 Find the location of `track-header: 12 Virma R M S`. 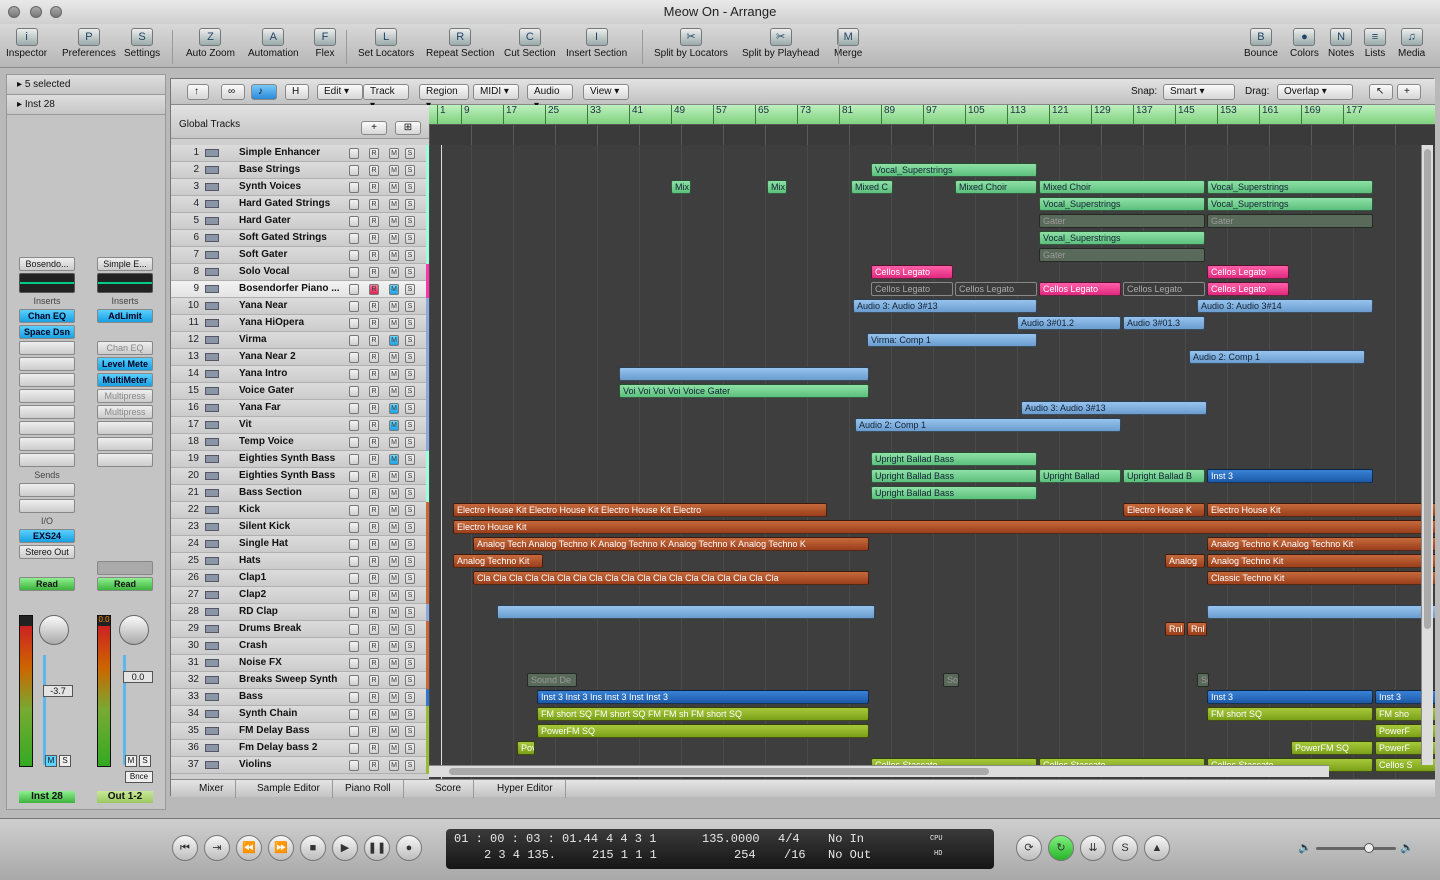

track-header: 12 Virma R M S is located at coordinates (300, 340).